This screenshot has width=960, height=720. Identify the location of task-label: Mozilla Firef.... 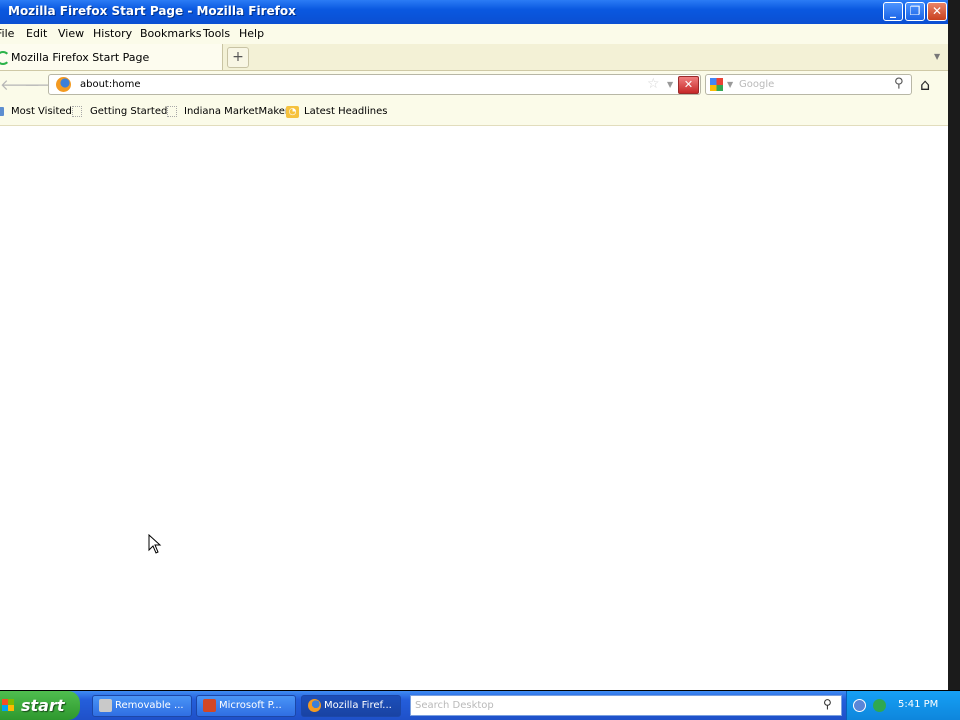
(358, 705).